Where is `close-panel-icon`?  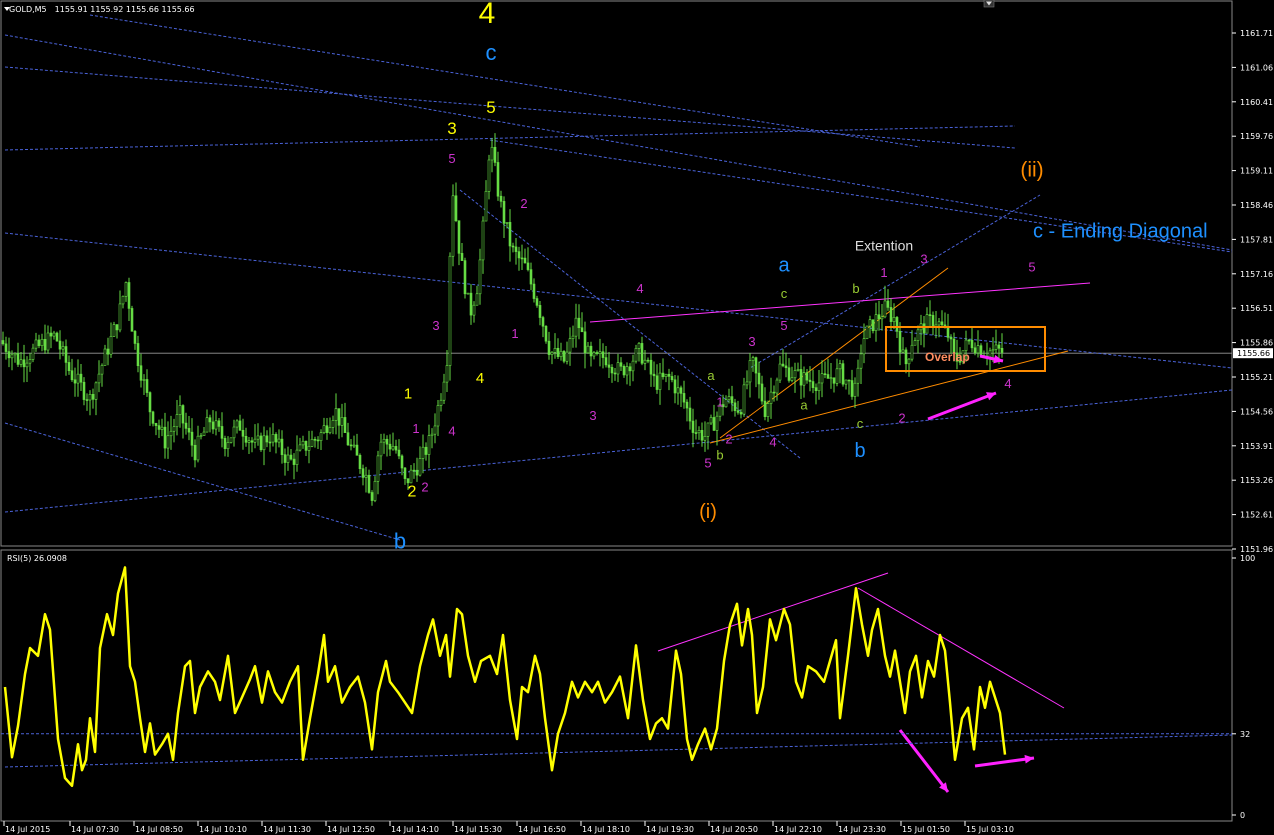 close-panel-icon is located at coordinates (989, 4).